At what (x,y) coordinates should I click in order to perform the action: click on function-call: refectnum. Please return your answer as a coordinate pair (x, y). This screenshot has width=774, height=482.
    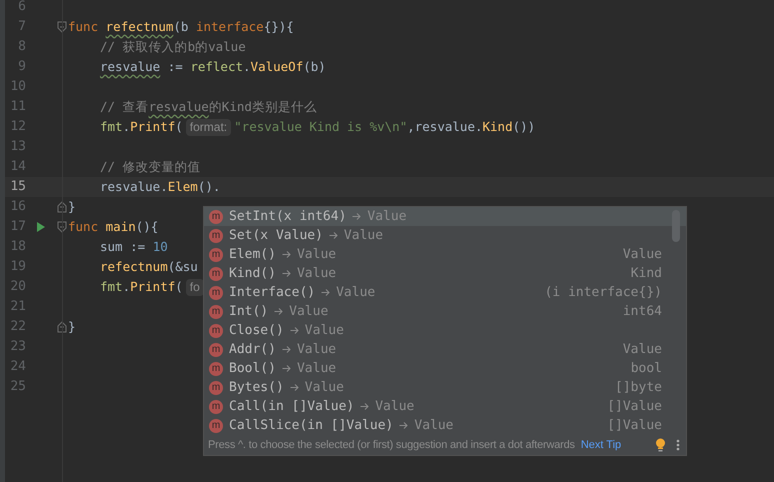
    Looking at the image, I should click on (134, 267).